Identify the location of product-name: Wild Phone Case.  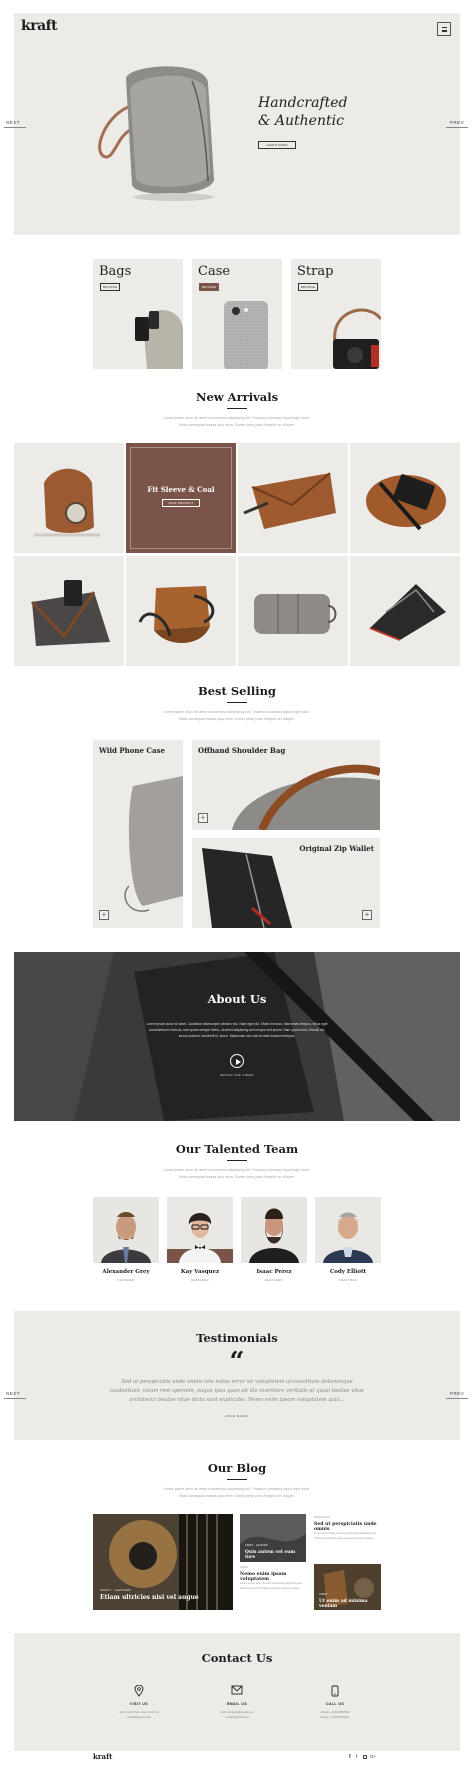
(132, 750).